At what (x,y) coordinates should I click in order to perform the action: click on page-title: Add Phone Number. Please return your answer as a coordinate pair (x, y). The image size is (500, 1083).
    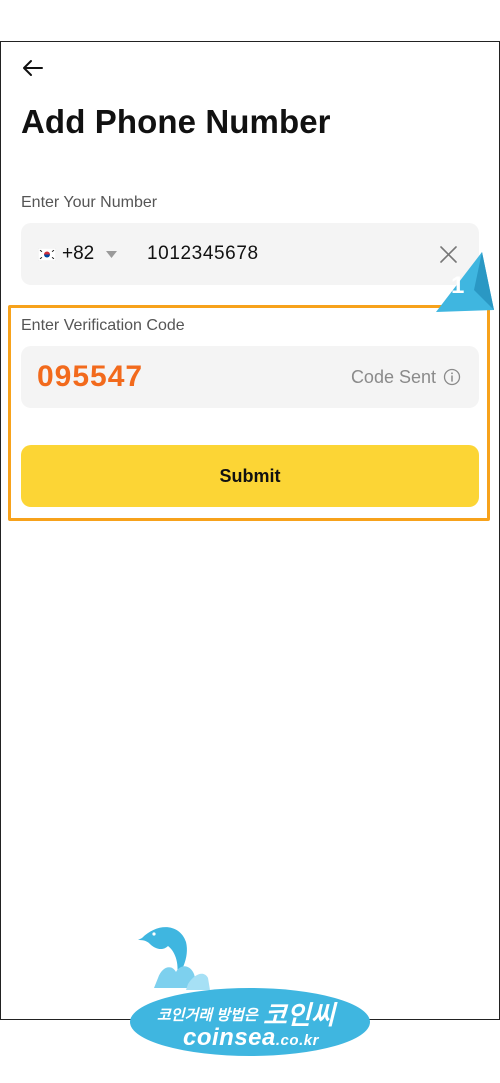
    Looking at the image, I should click on (176, 121).